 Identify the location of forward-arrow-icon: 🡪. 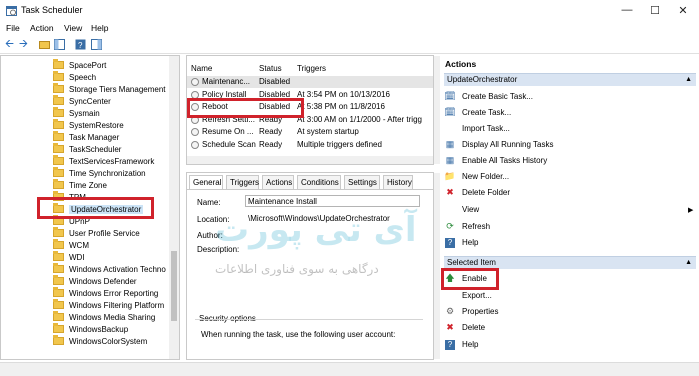
(24, 44).